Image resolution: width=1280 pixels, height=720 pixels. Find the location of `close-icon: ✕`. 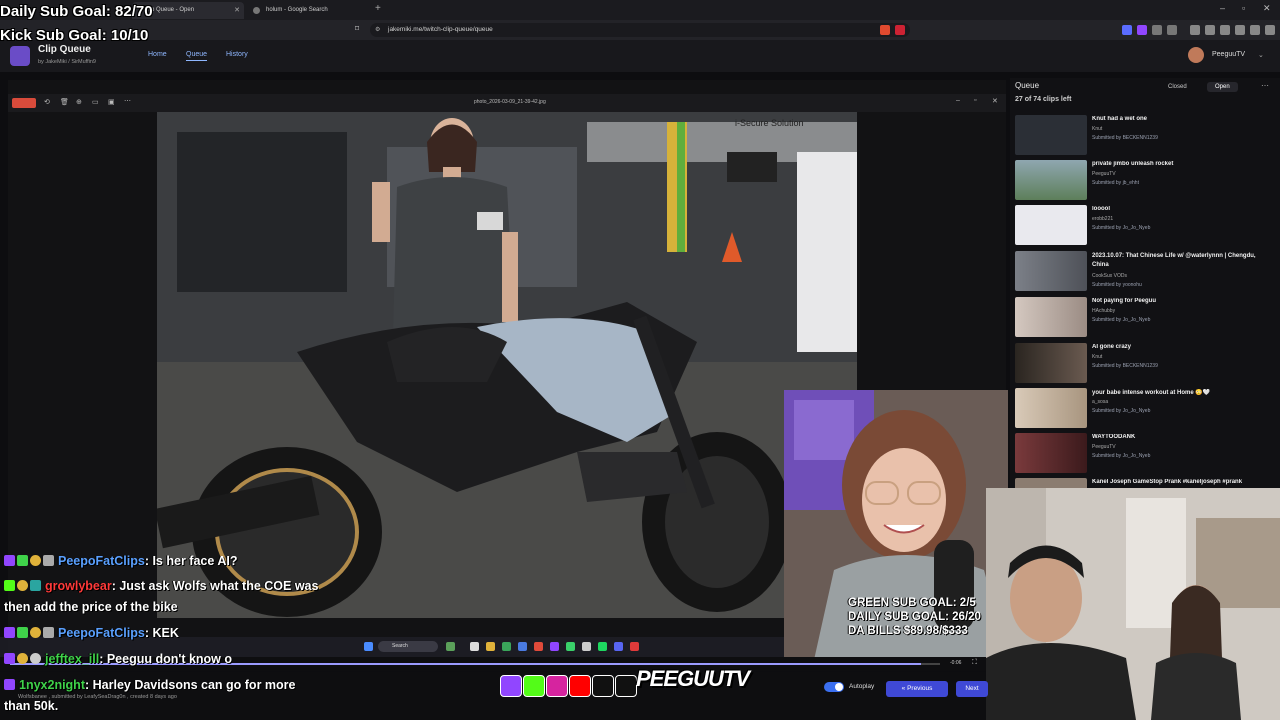

close-icon: ✕ is located at coordinates (995, 101).